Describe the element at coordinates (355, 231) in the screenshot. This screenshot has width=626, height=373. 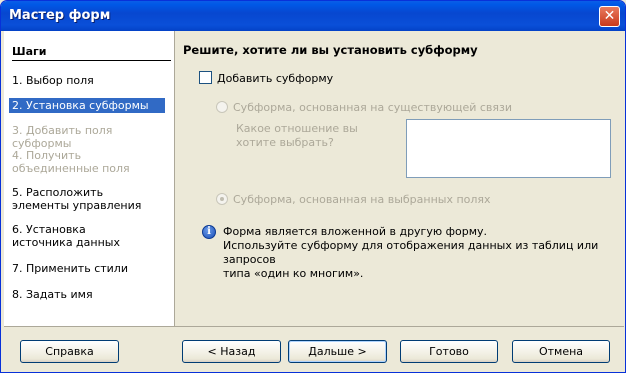
I see `info-line-1: Форма является вложенной в другую форму.` at that location.